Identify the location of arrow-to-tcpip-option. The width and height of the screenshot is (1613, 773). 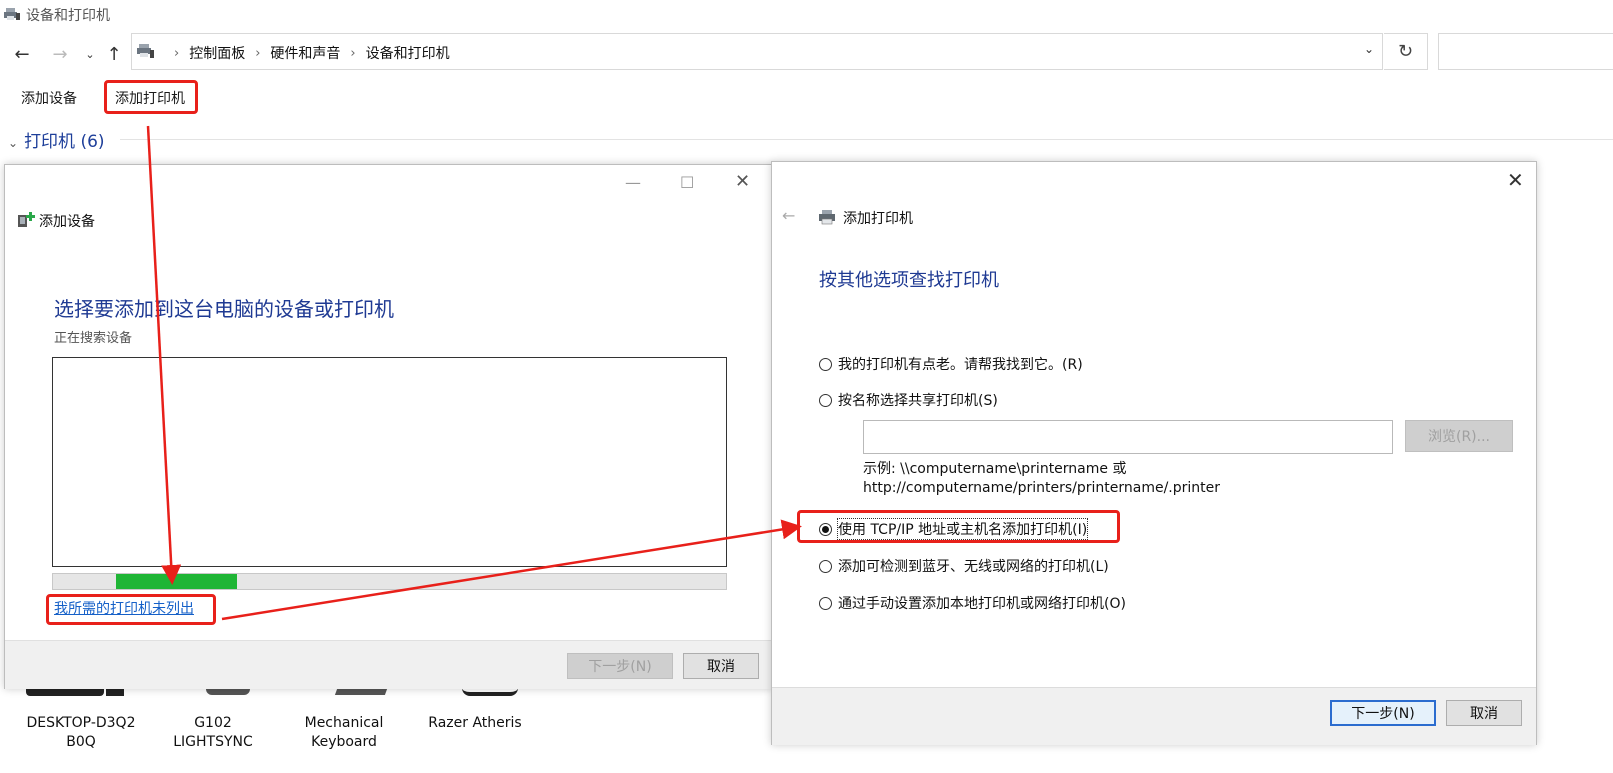
(511, 570).